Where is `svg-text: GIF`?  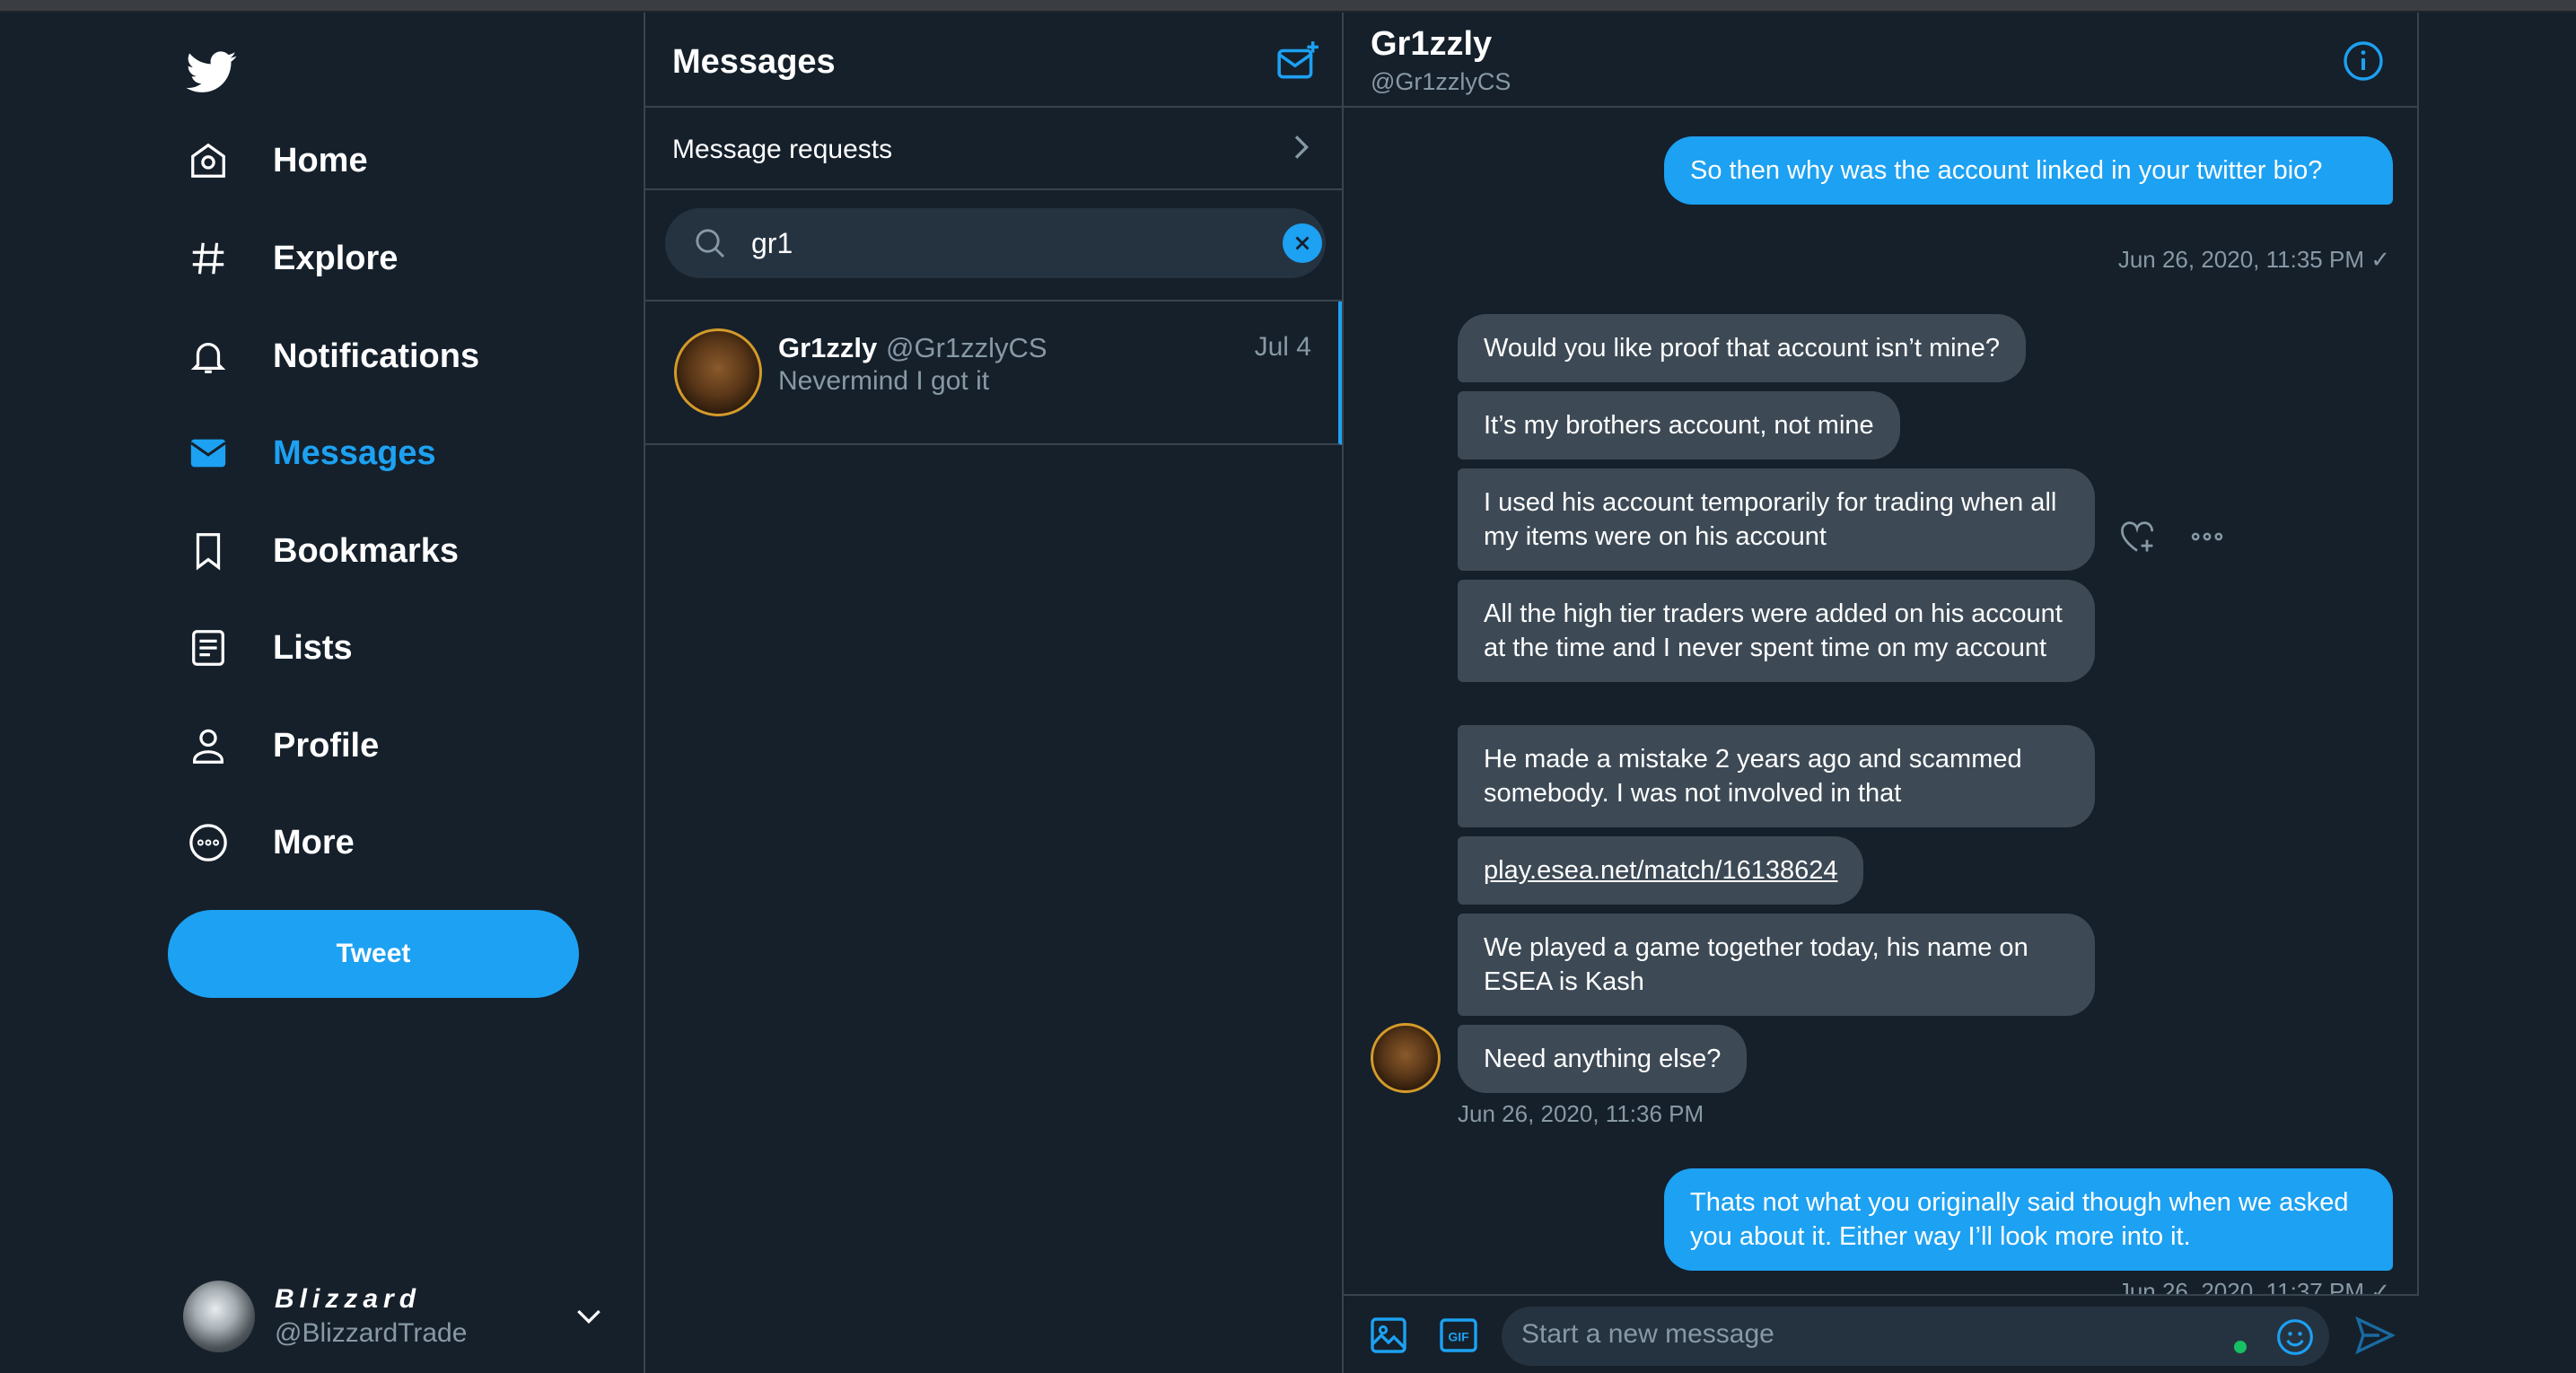 svg-text: GIF is located at coordinates (1458, 1336).